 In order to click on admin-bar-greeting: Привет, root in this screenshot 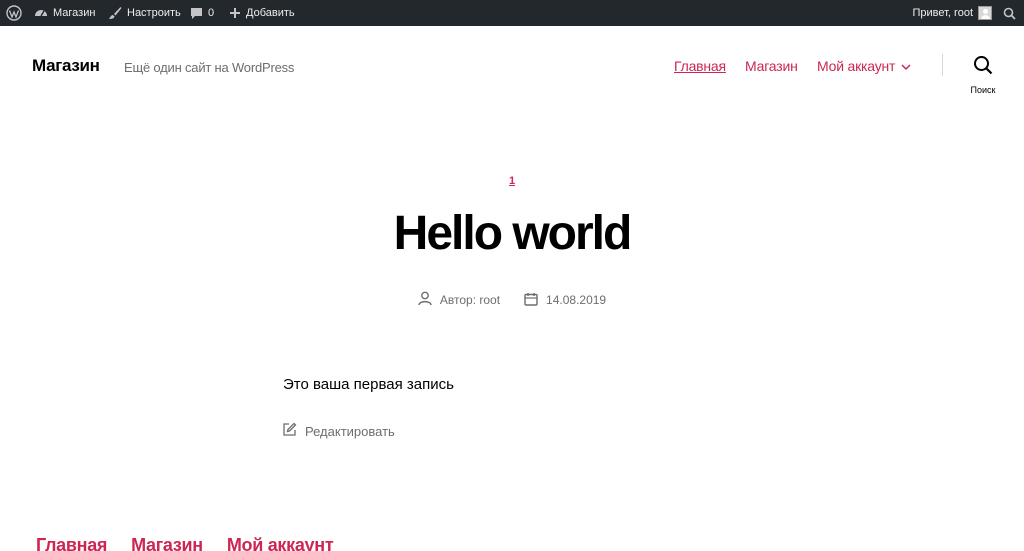, I will do `click(942, 13)`.